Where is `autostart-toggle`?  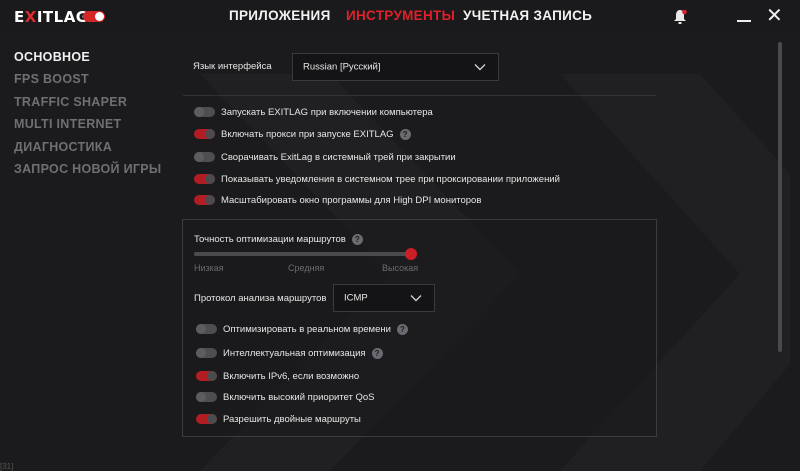
autostart-toggle is located at coordinates (204, 112).